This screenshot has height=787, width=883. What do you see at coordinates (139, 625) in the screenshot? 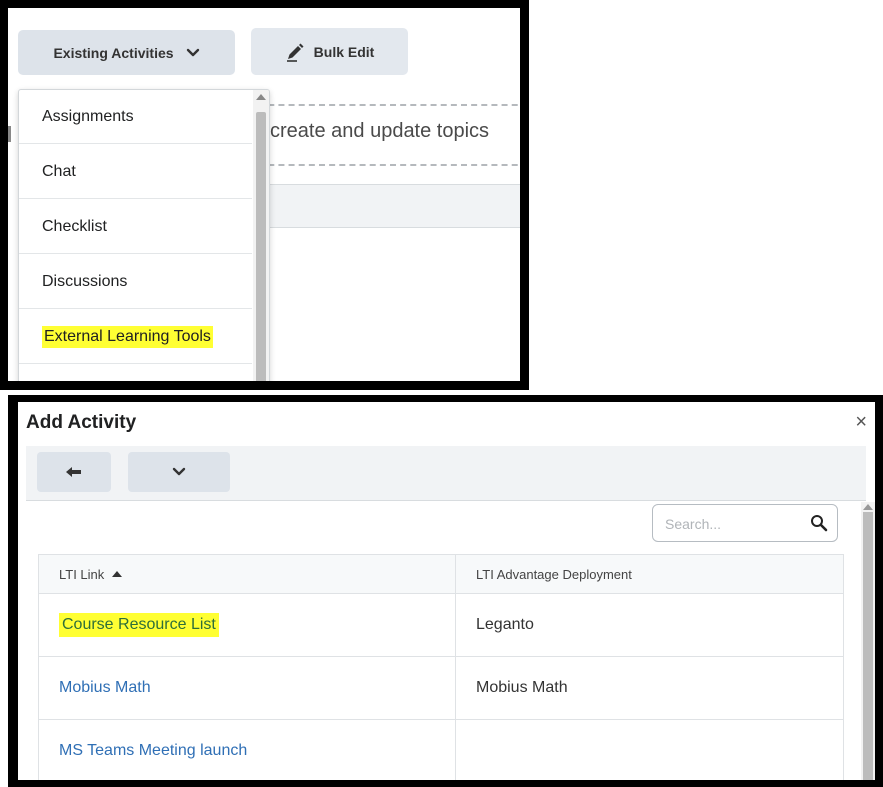
I see `lti-link-course-resource-list: Course Resource List` at bounding box center [139, 625].